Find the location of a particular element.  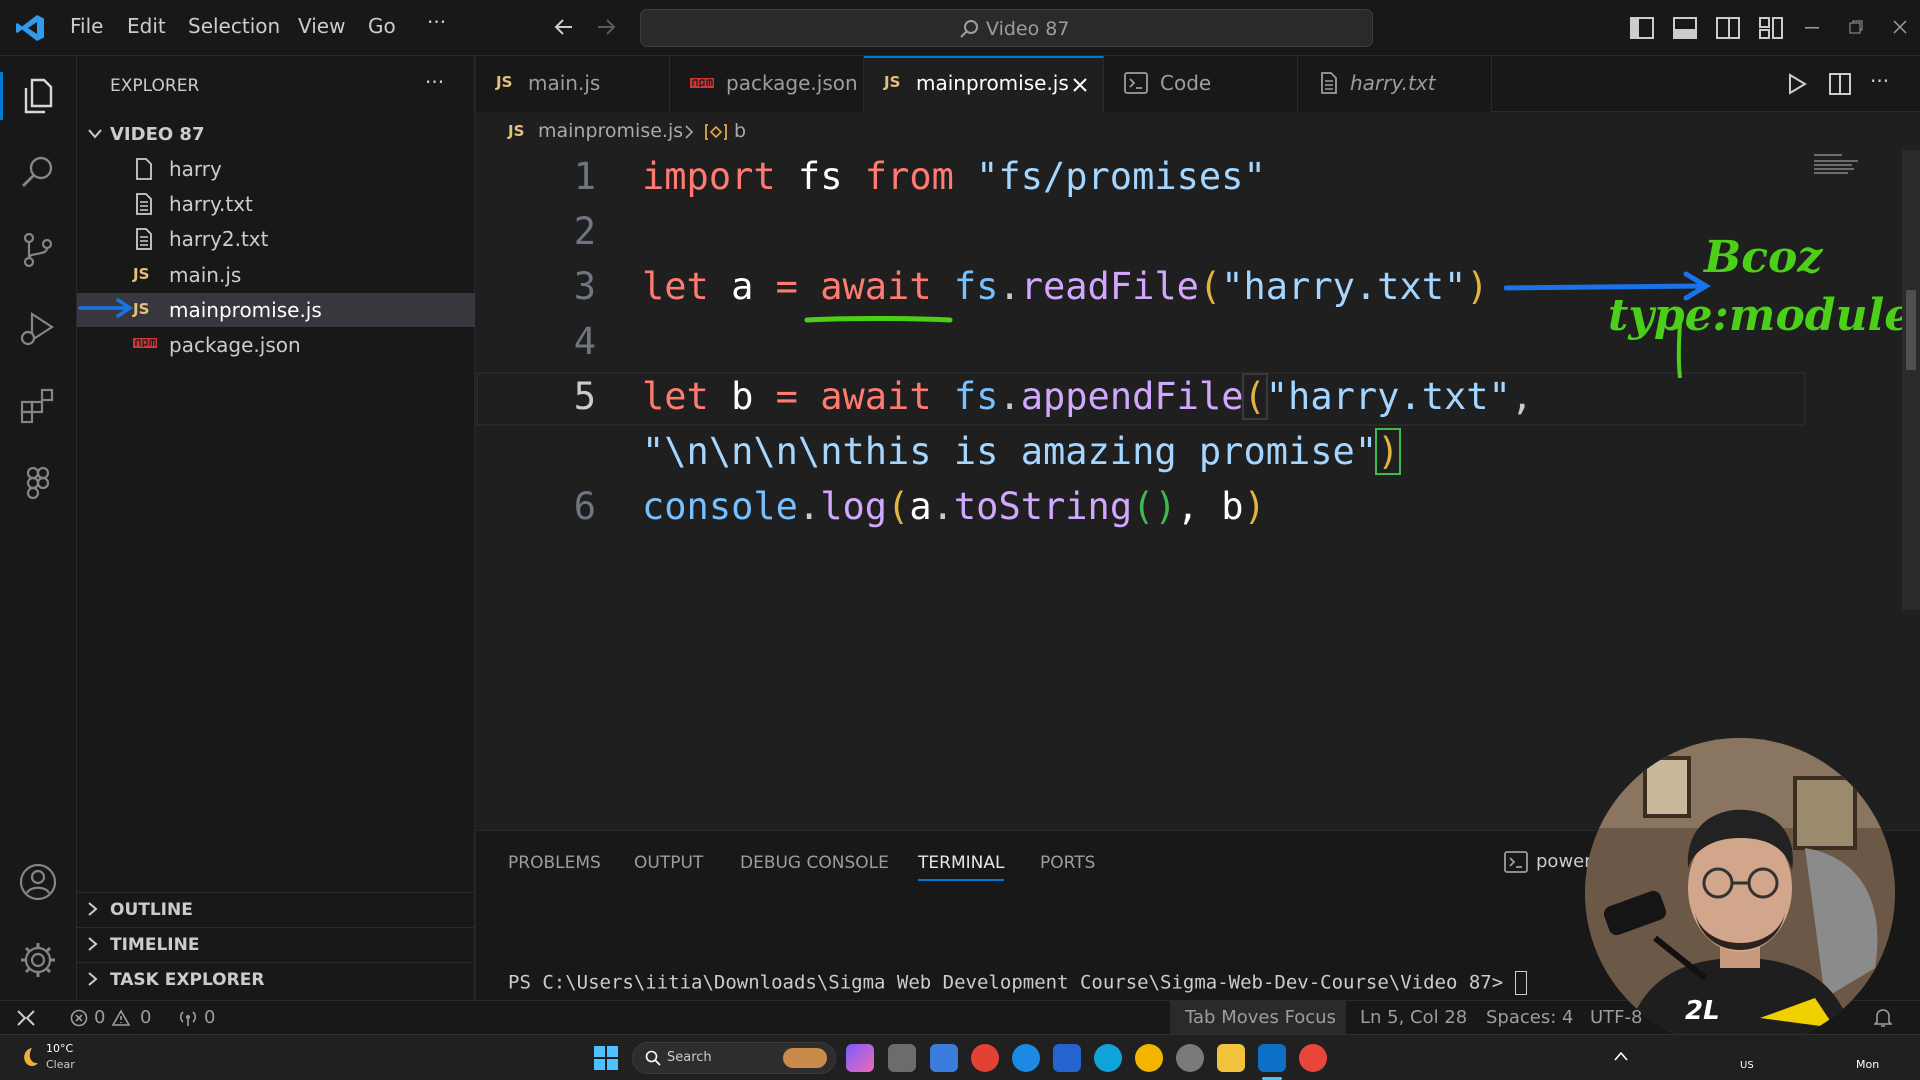

edge-icon is located at coordinates (1108, 1058).